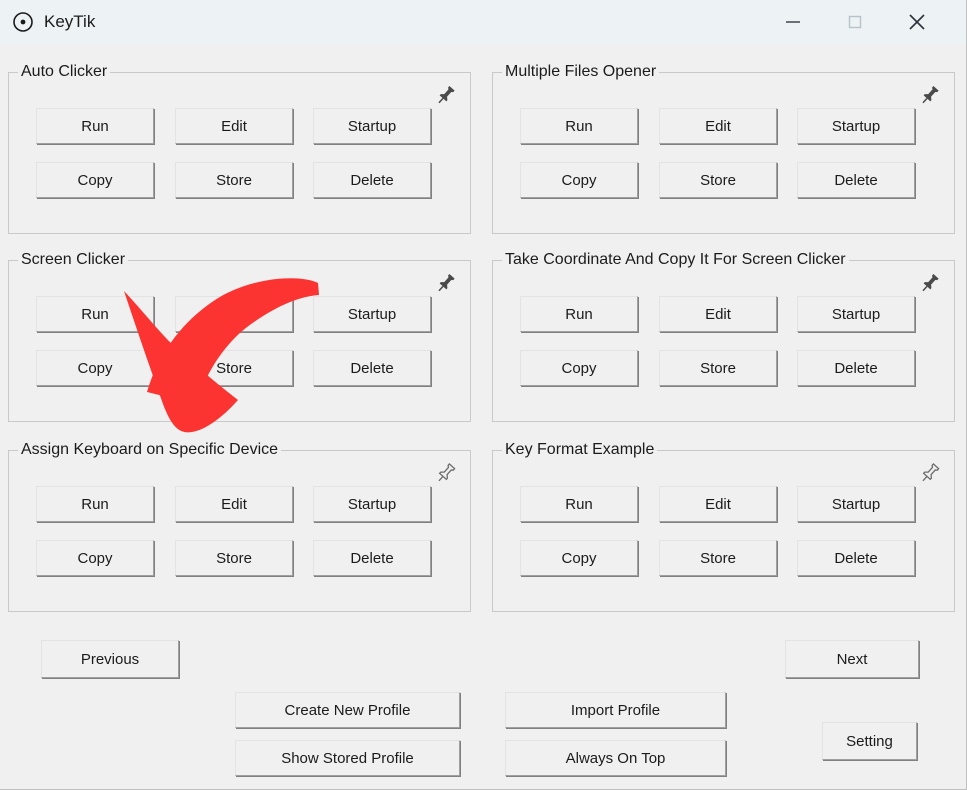  I want to click on setting-button: Setting, so click(869, 741).